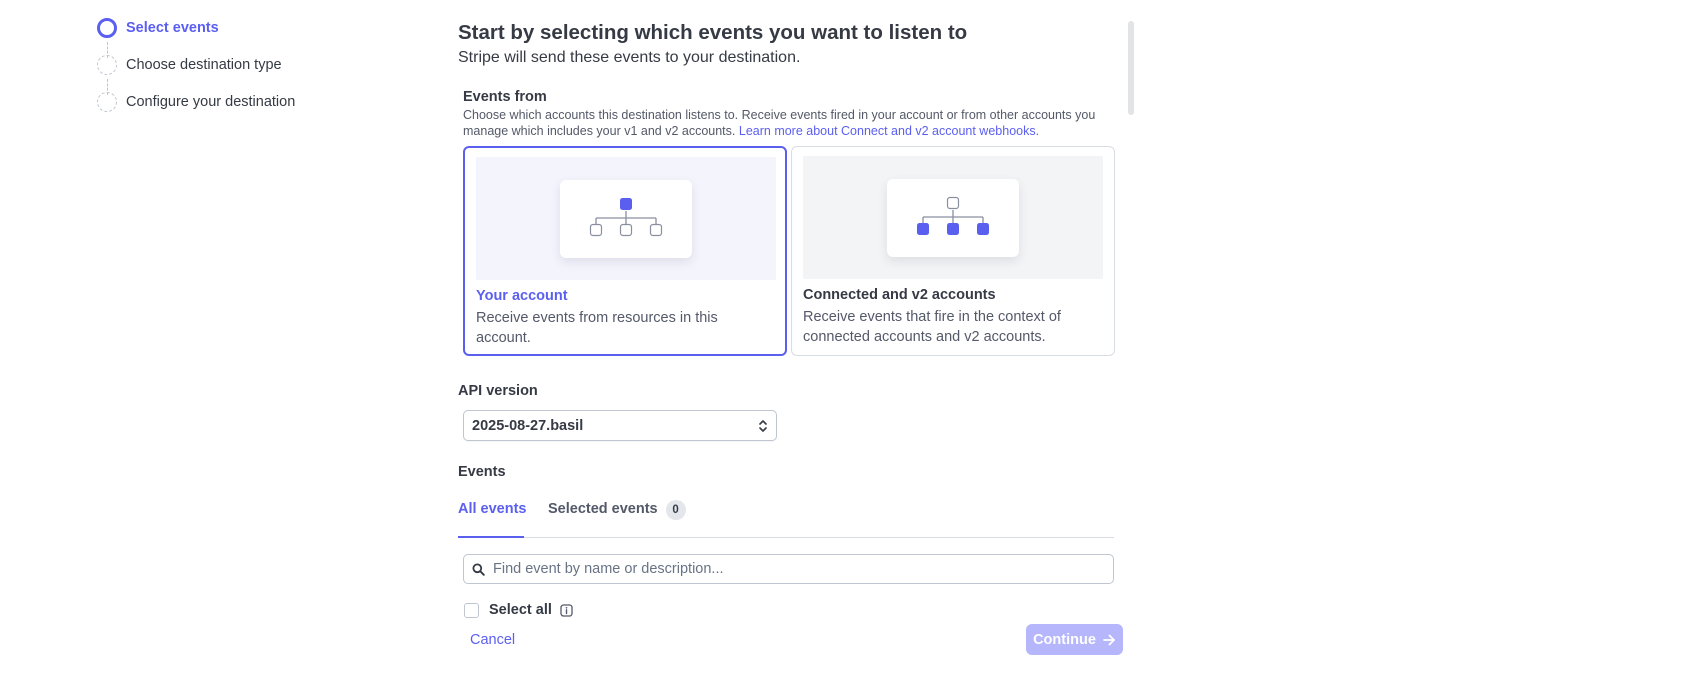 Image resolution: width=1701 pixels, height=676 pixels. What do you see at coordinates (478, 569) in the screenshot?
I see `search-icon` at bounding box center [478, 569].